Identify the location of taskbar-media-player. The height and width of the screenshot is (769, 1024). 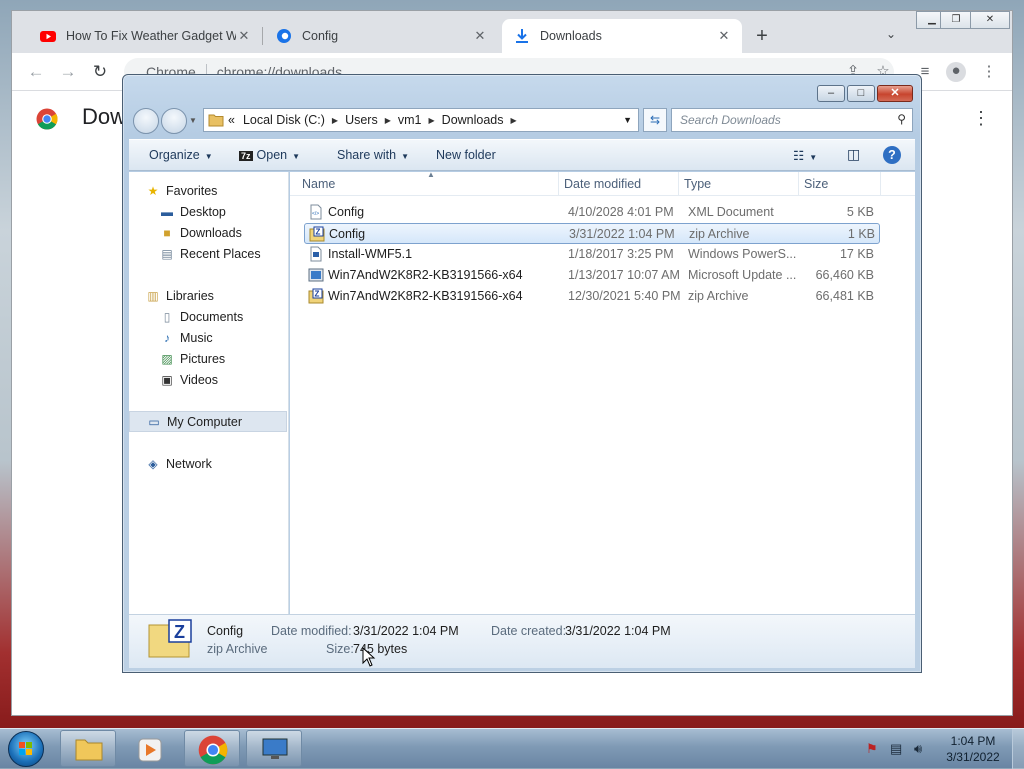
(150, 748).